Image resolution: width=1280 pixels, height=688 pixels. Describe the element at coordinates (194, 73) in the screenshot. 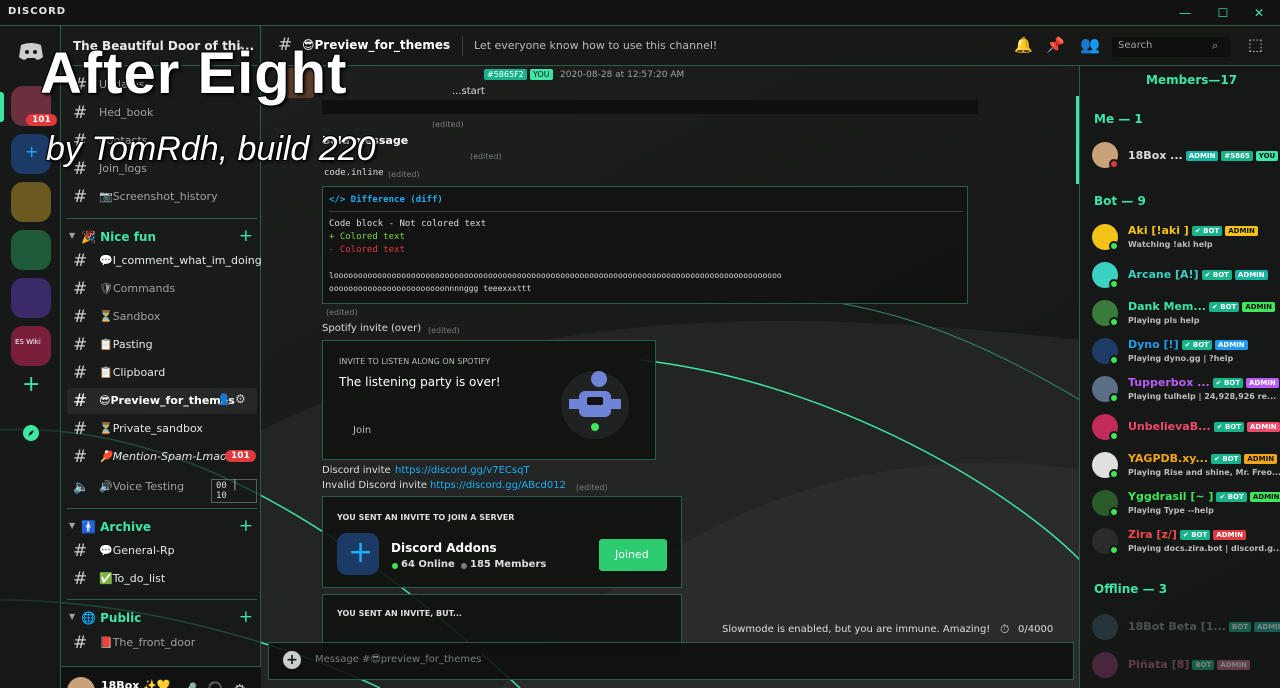

I see `overlay-title: After Eight` at that location.